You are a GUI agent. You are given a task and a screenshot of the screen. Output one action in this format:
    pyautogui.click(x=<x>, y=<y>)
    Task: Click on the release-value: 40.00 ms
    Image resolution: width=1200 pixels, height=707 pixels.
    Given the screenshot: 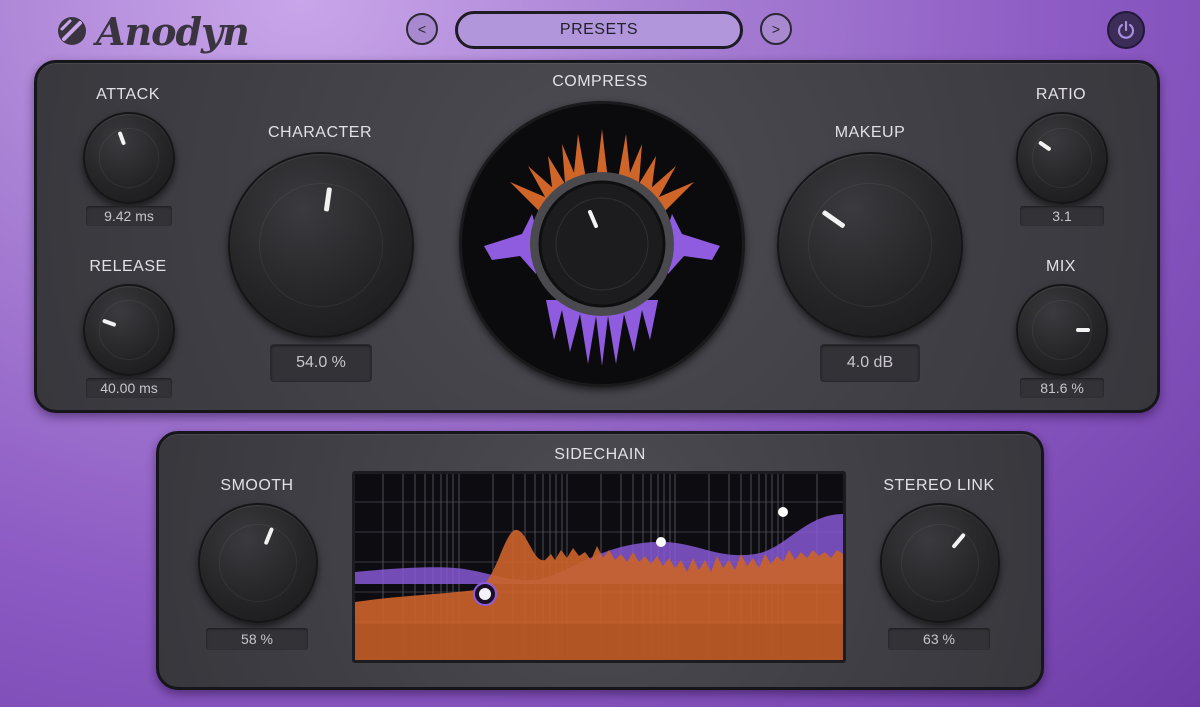 What is the action you would take?
    pyautogui.click(x=129, y=388)
    